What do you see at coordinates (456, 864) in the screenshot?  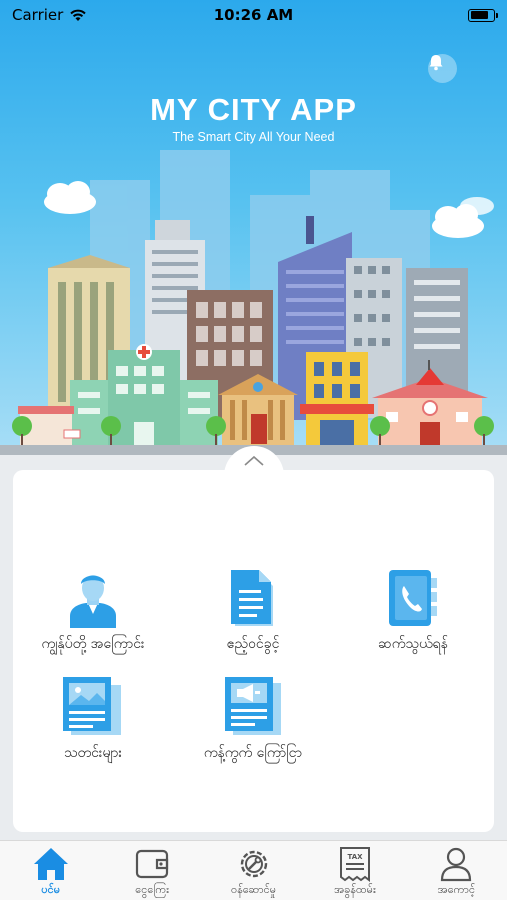 I see `account-icon` at bounding box center [456, 864].